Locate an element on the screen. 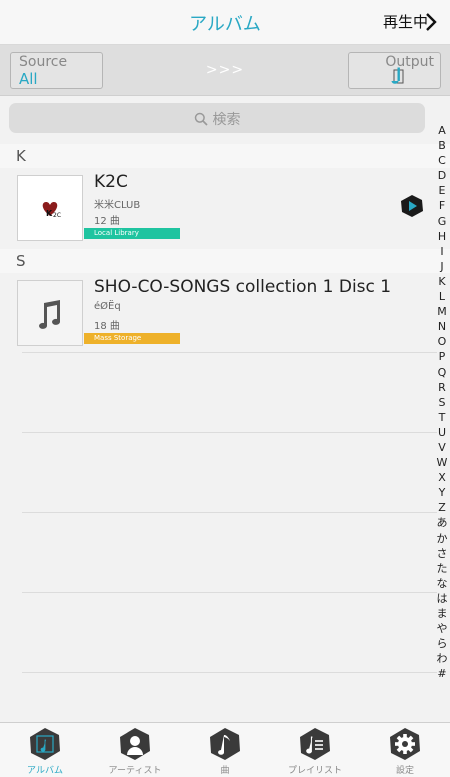  index-letter: M is located at coordinates (442, 311).